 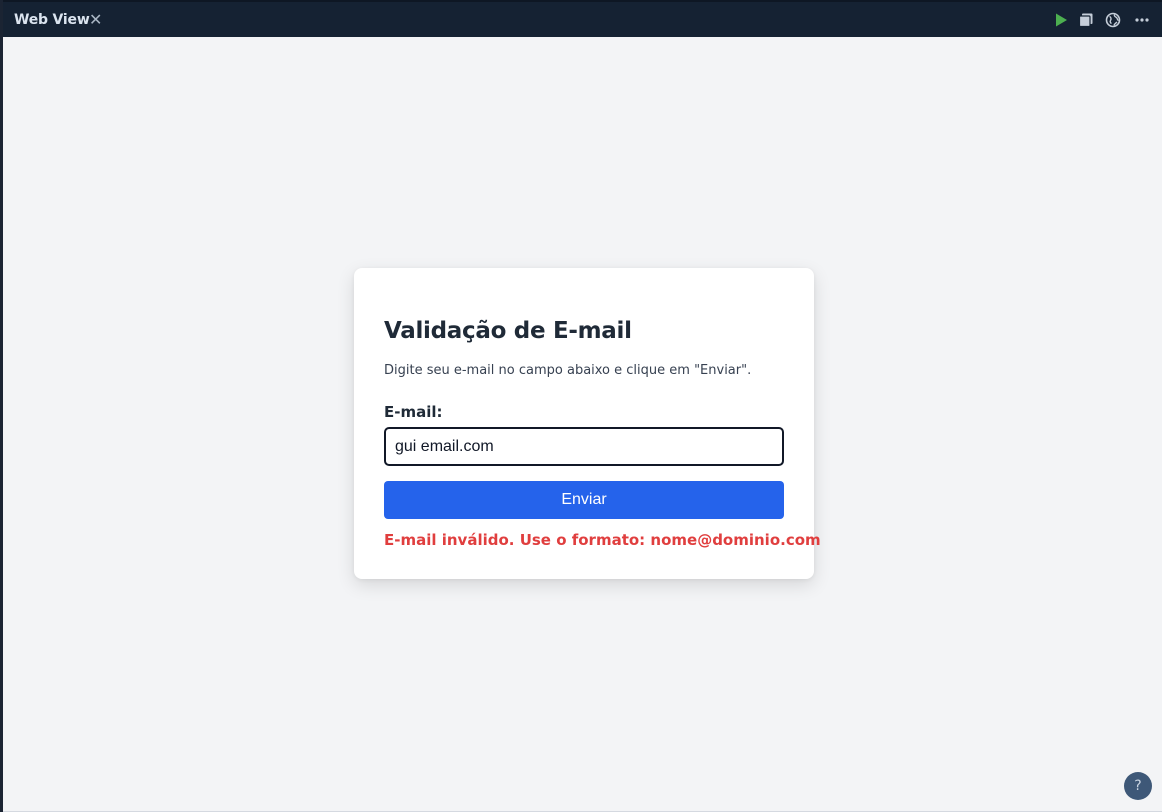 I want to click on email-input, so click(x=584, y=446).